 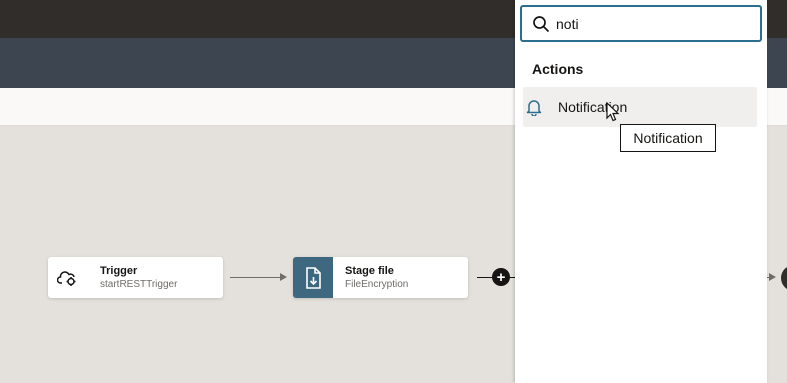 What do you see at coordinates (772, 277) in the screenshot?
I see `connector-arrowhead-right` at bounding box center [772, 277].